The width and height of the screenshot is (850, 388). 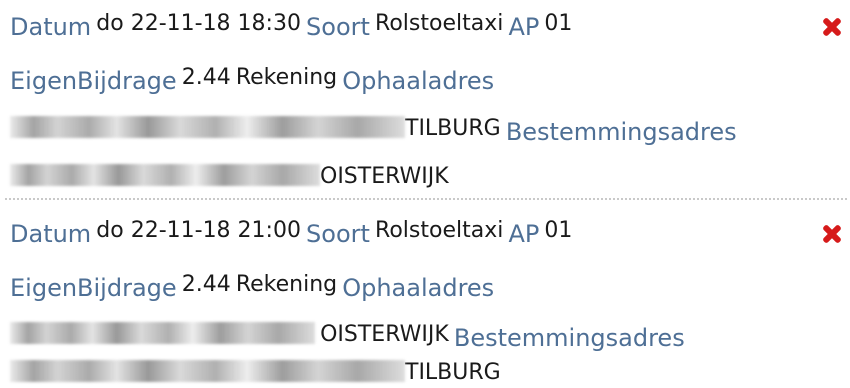 I want to click on pickup-address-line: OISTERWIJK Bestemmingsadres, so click(x=347, y=335).